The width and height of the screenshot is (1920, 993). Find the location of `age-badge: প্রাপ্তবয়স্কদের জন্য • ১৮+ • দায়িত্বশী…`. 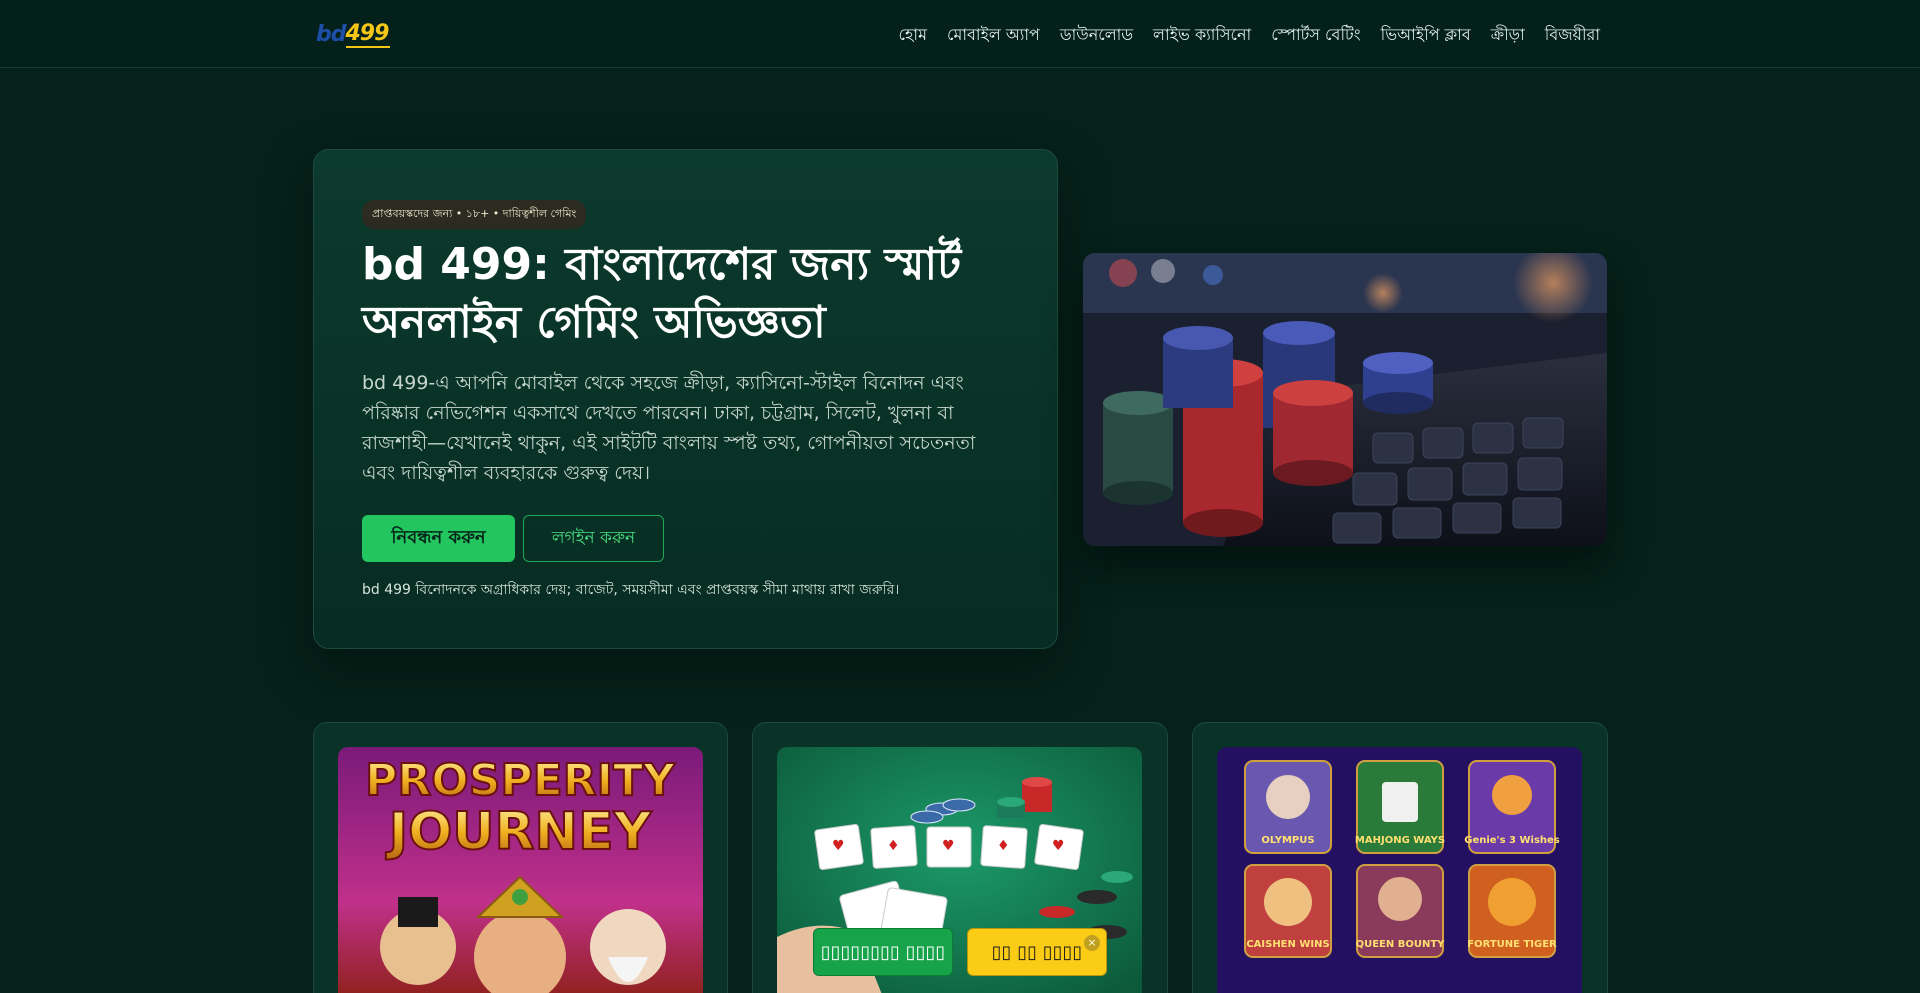

age-badge: প্রাপ্তবয়স্কদের জন্য • ১৮+ • দায়িত্বশী… is located at coordinates (474, 214).